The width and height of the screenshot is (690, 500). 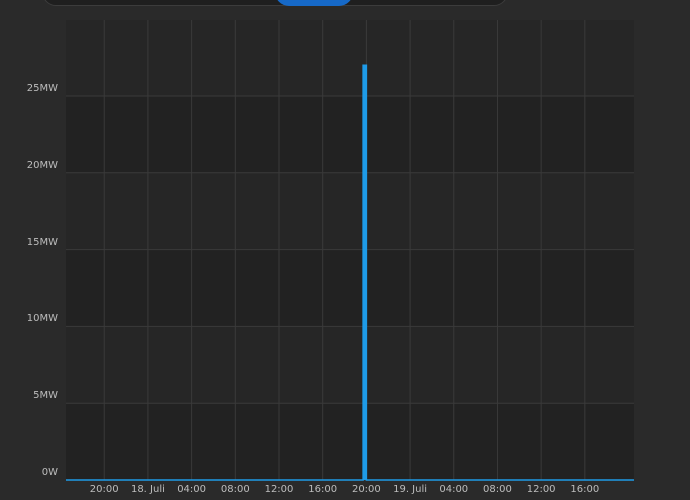 What do you see at coordinates (42, 319) in the screenshot?
I see `y-tick-label: 10MW` at bounding box center [42, 319].